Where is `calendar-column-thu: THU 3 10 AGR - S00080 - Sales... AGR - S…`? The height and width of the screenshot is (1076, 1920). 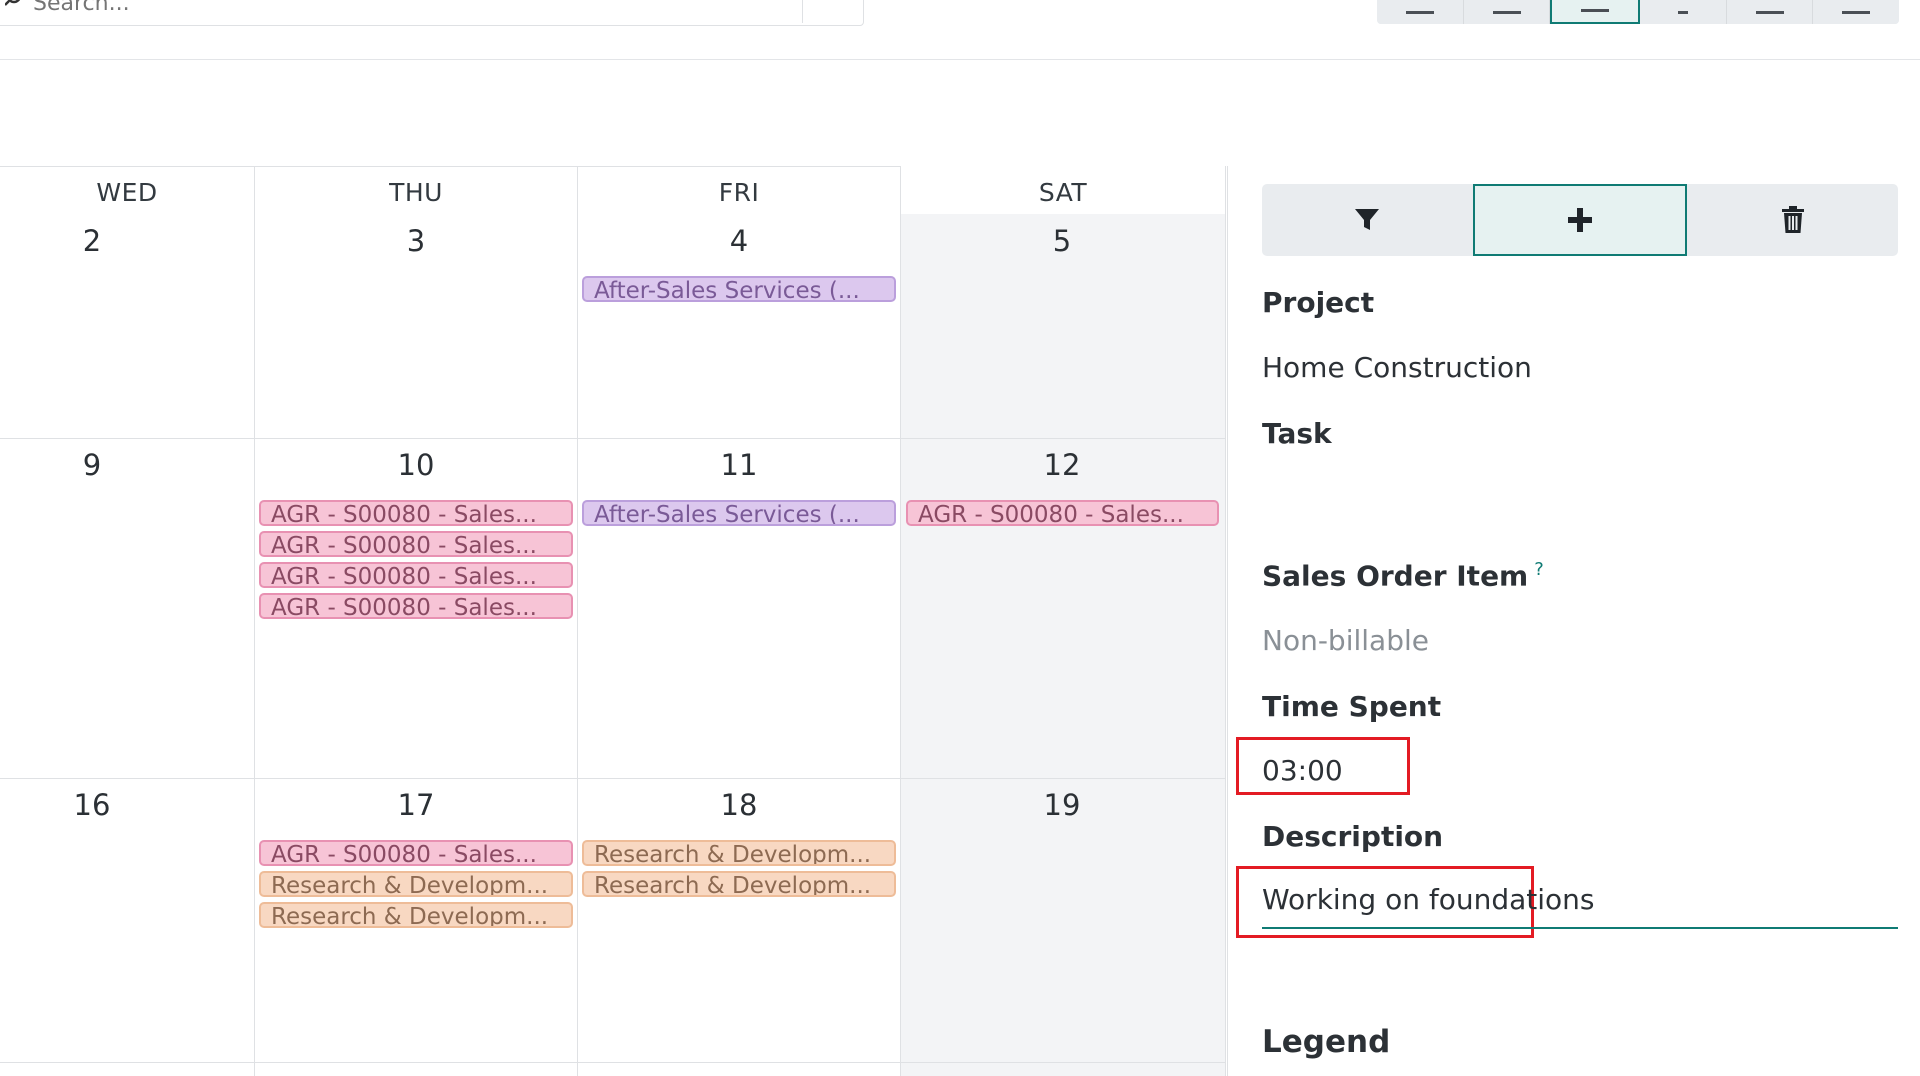
calendar-column-thu: THU 3 10 AGR - S00080 - Sales... AGR - S… is located at coordinates (416, 621).